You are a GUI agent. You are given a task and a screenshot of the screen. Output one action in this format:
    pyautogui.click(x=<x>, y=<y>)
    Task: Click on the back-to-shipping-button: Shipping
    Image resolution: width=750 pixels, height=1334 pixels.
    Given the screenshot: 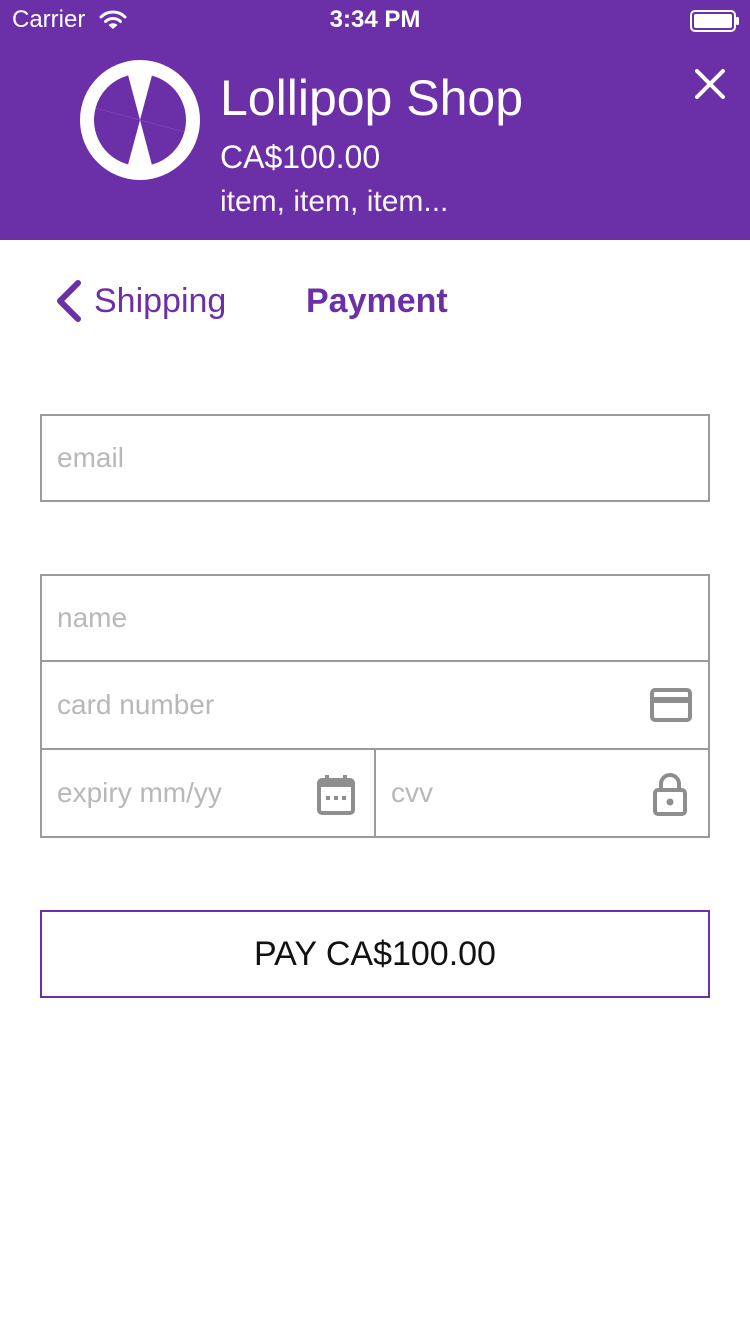 What is the action you would take?
    pyautogui.click(x=140, y=301)
    